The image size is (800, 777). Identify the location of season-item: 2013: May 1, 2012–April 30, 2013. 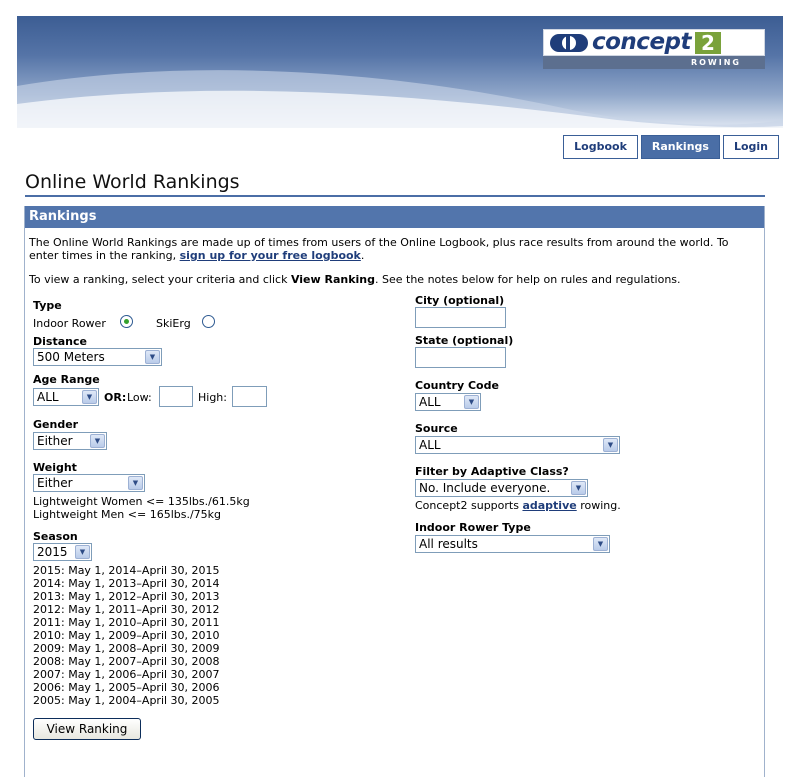
(126, 596).